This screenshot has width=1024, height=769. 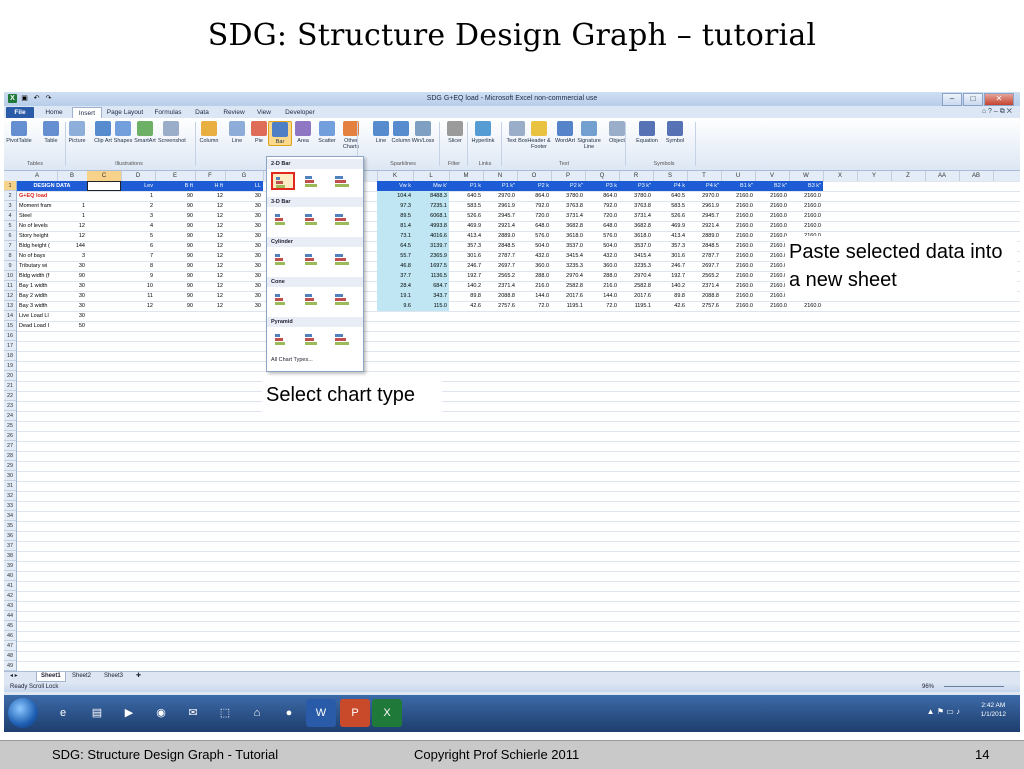 I want to click on row-header: 13, so click(x=10, y=306).